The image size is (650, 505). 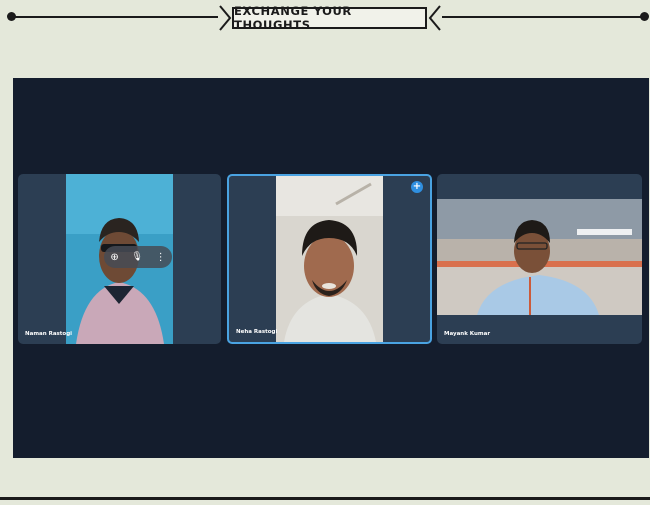 I want to click on banner-right-zigzag-icon, so click(x=434, y=18).